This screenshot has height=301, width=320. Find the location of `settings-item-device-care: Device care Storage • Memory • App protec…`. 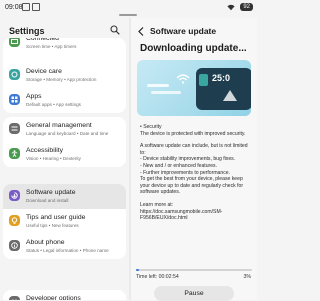

settings-item-device-care: Device care Storage • Memory • App protec… is located at coordinates (64, 75).